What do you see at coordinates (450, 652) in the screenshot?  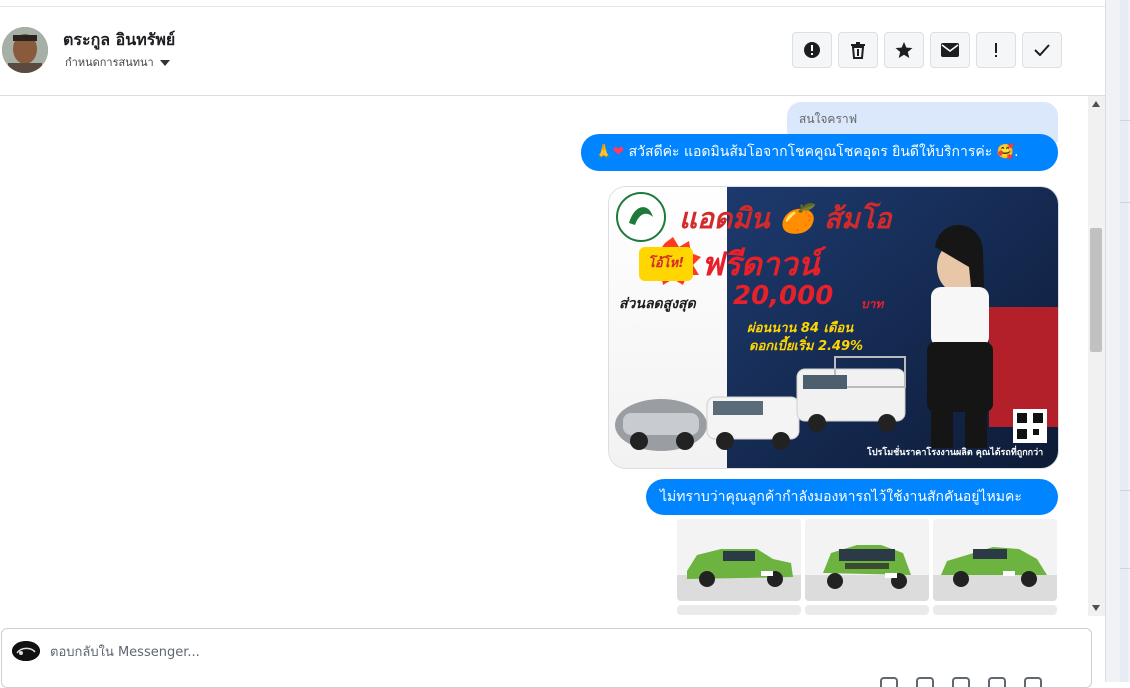 I see `reply-input` at bounding box center [450, 652].